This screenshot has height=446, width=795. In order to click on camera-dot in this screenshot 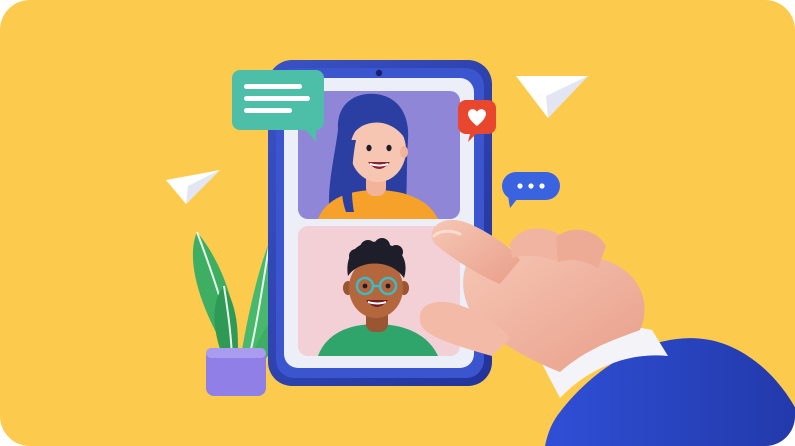, I will do `click(379, 73)`.